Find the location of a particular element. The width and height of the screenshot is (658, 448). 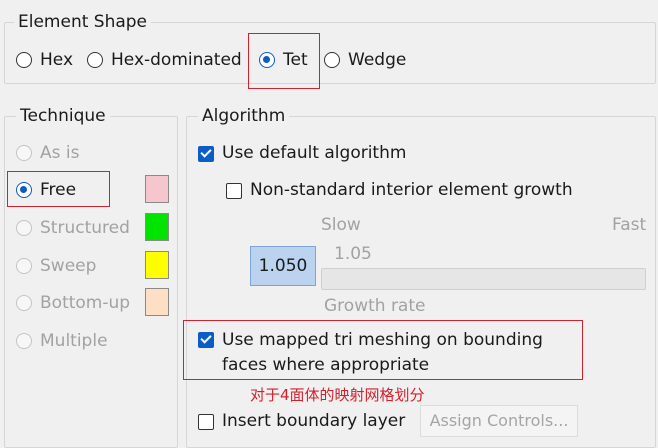

structured-color-swatch is located at coordinates (157, 227).